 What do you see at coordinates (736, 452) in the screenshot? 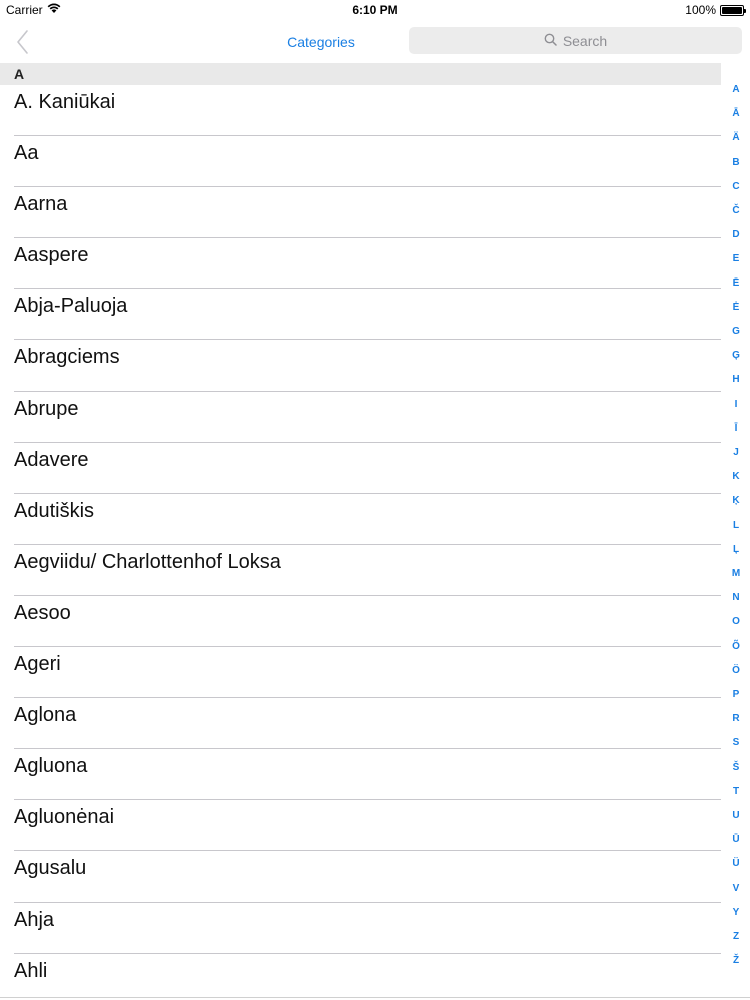
I see `index-letter: J` at bounding box center [736, 452].